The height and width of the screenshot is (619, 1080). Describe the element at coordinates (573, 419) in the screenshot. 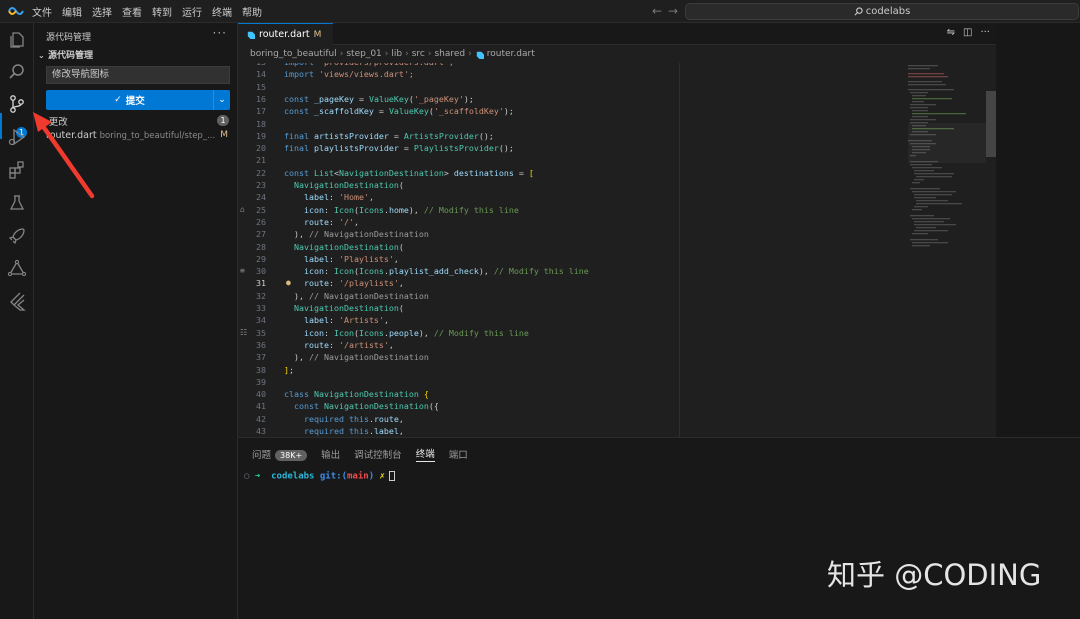

I see `code-line: 42 required this.route,` at that location.